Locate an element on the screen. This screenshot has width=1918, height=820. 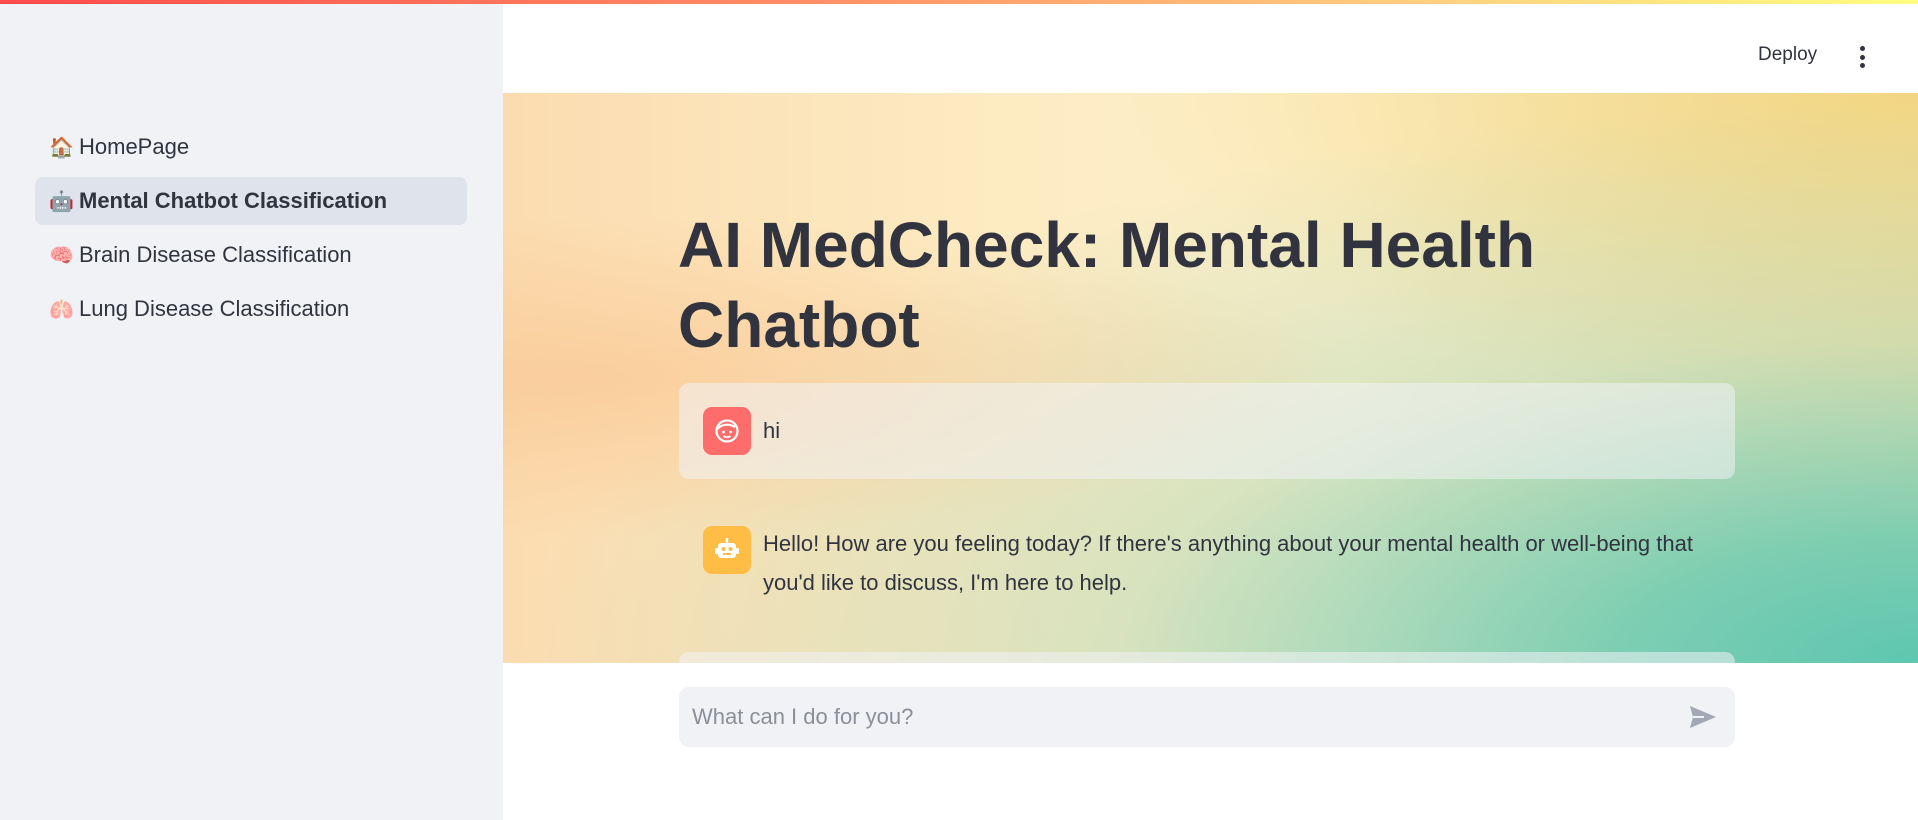
sidebar-item-label: HomePage is located at coordinates (134, 146).